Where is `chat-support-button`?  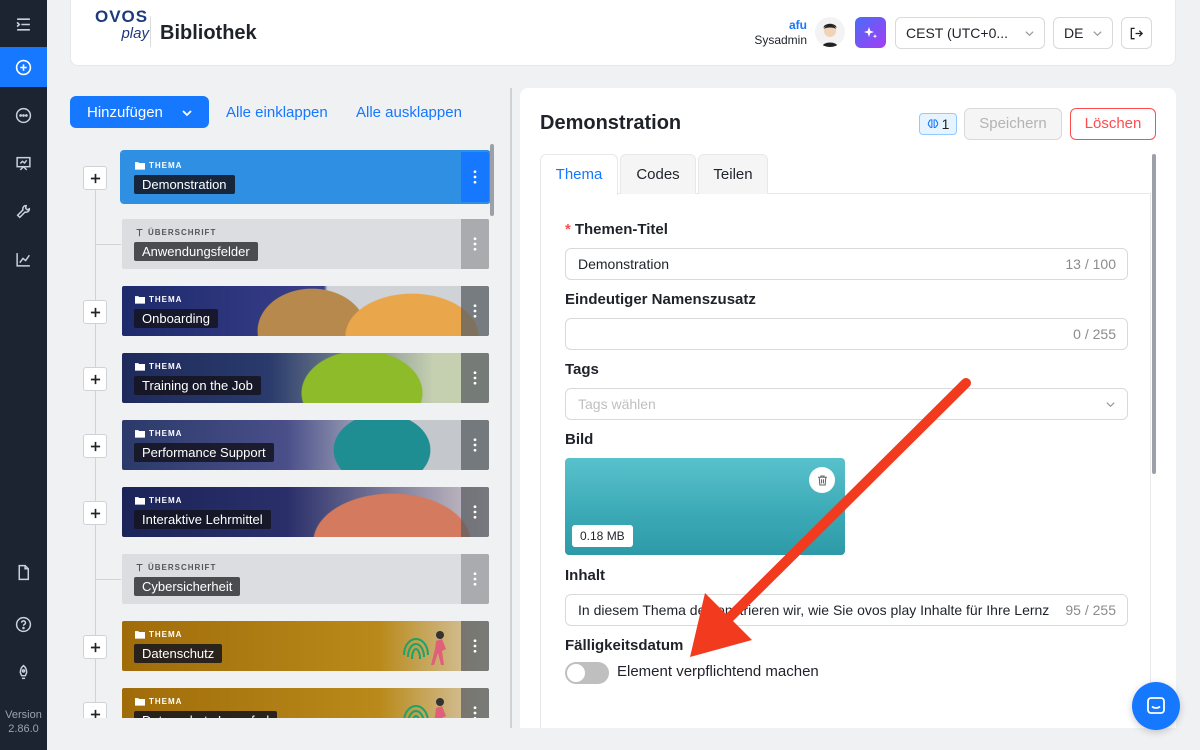
chat-support-button is located at coordinates (1156, 706).